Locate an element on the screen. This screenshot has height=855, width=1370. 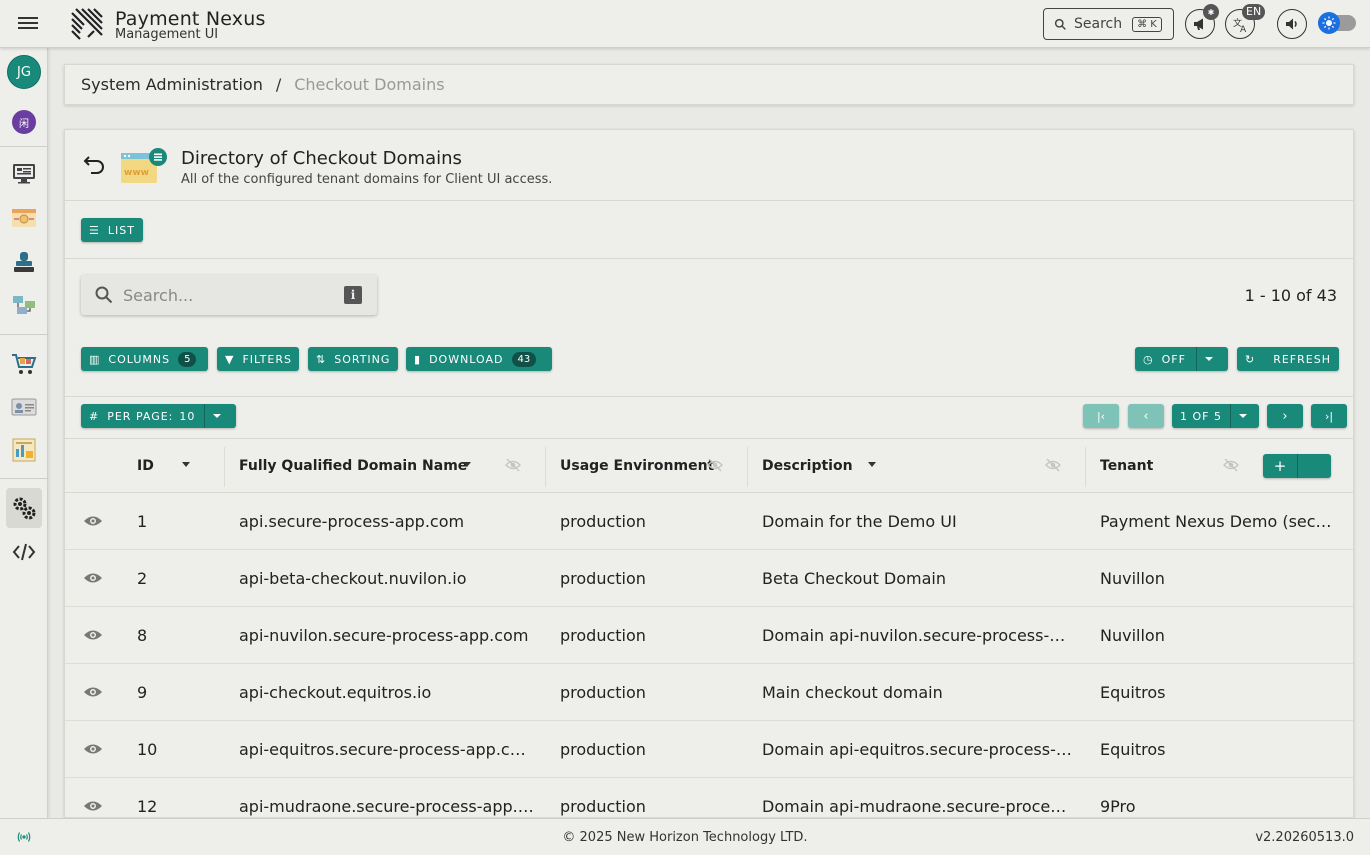
first-page-button: |‹ is located at coordinates (1101, 416).